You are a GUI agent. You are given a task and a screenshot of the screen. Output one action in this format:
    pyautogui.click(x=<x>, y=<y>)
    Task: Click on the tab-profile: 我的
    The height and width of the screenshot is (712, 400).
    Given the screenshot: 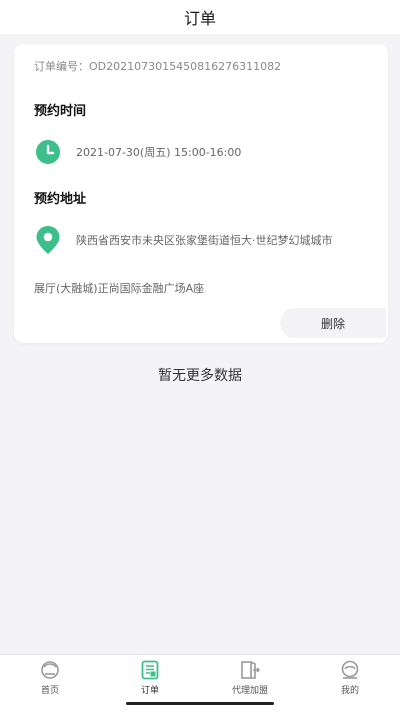 What is the action you would take?
    pyautogui.click(x=350, y=683)
    